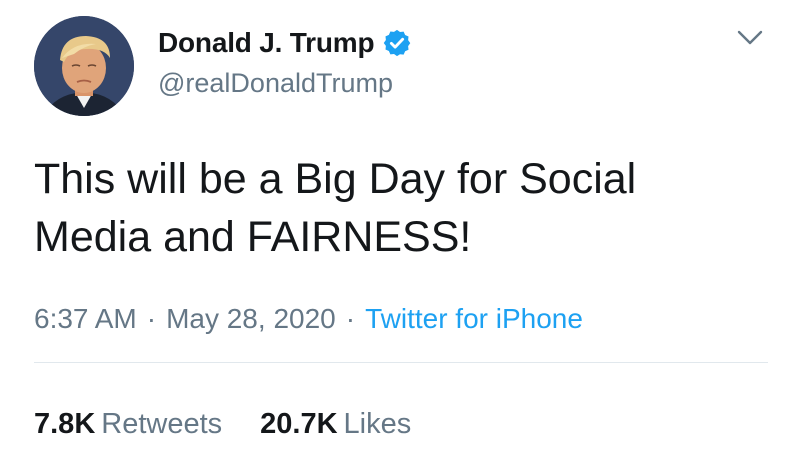 The width and height of the screenshot is (800, 472). I want to click on tweet-meta: 6:37 AM · May 28, 2020 · Twitter for iPhone, so click(308, 319).